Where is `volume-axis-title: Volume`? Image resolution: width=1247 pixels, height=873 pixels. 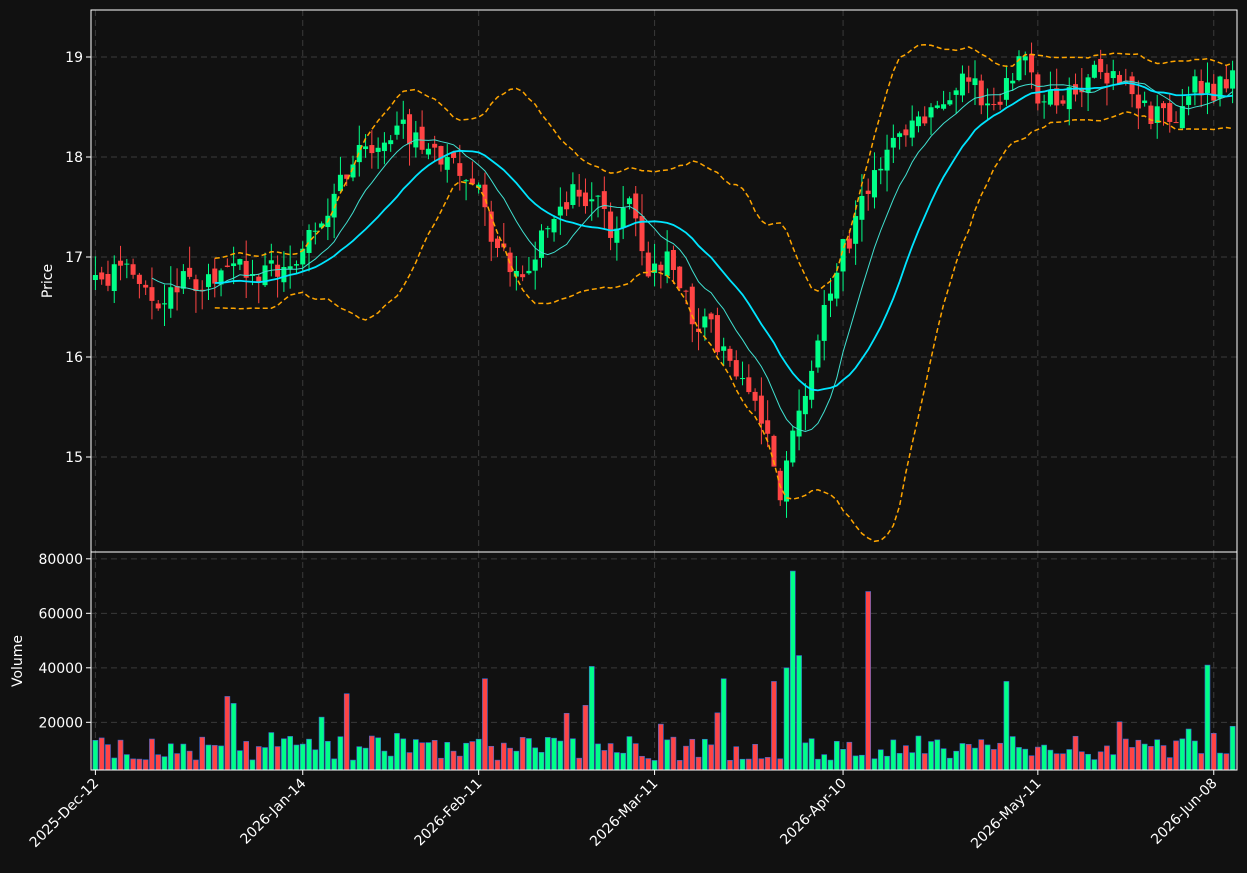 volume-axis-title: Volume is located at coordinates (18, 661).